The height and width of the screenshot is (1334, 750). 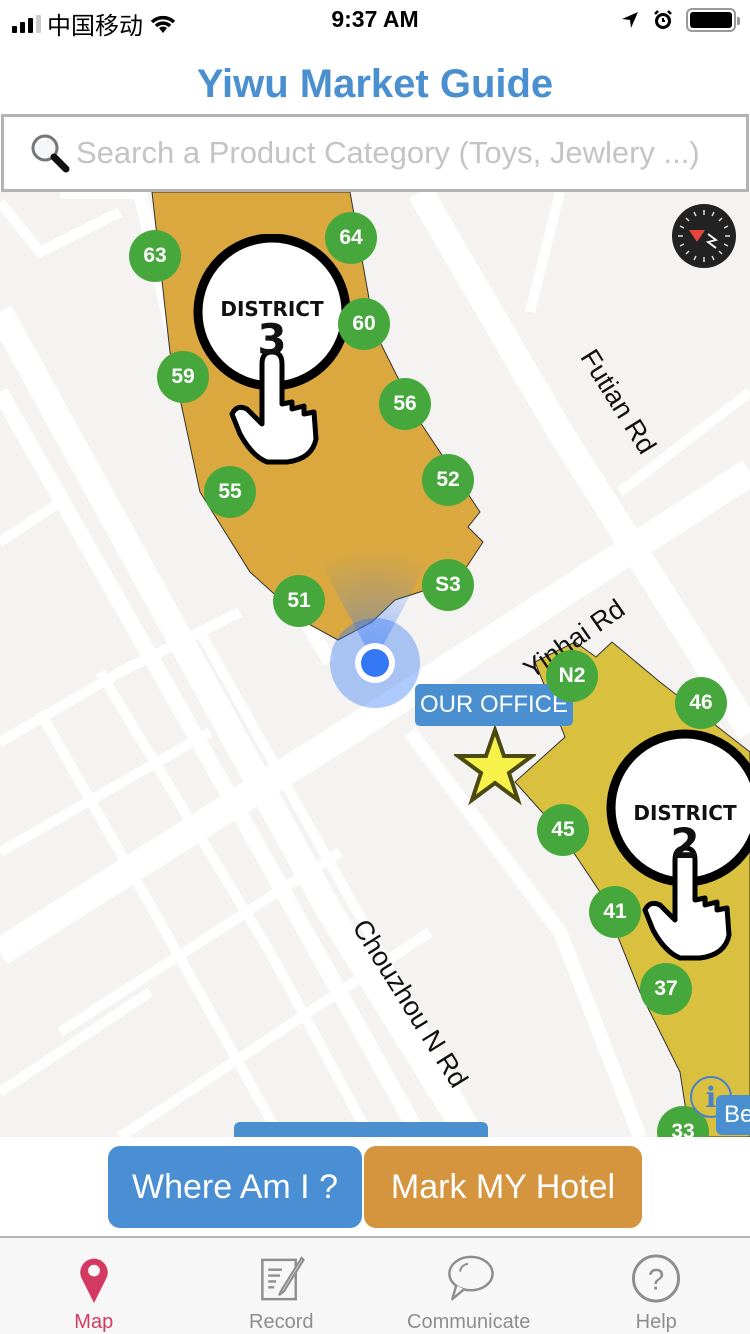 What do you see at coordinates (299, 601) in the screenshot?
I see `gate-marker: 51` at bounding box center [299, 601].